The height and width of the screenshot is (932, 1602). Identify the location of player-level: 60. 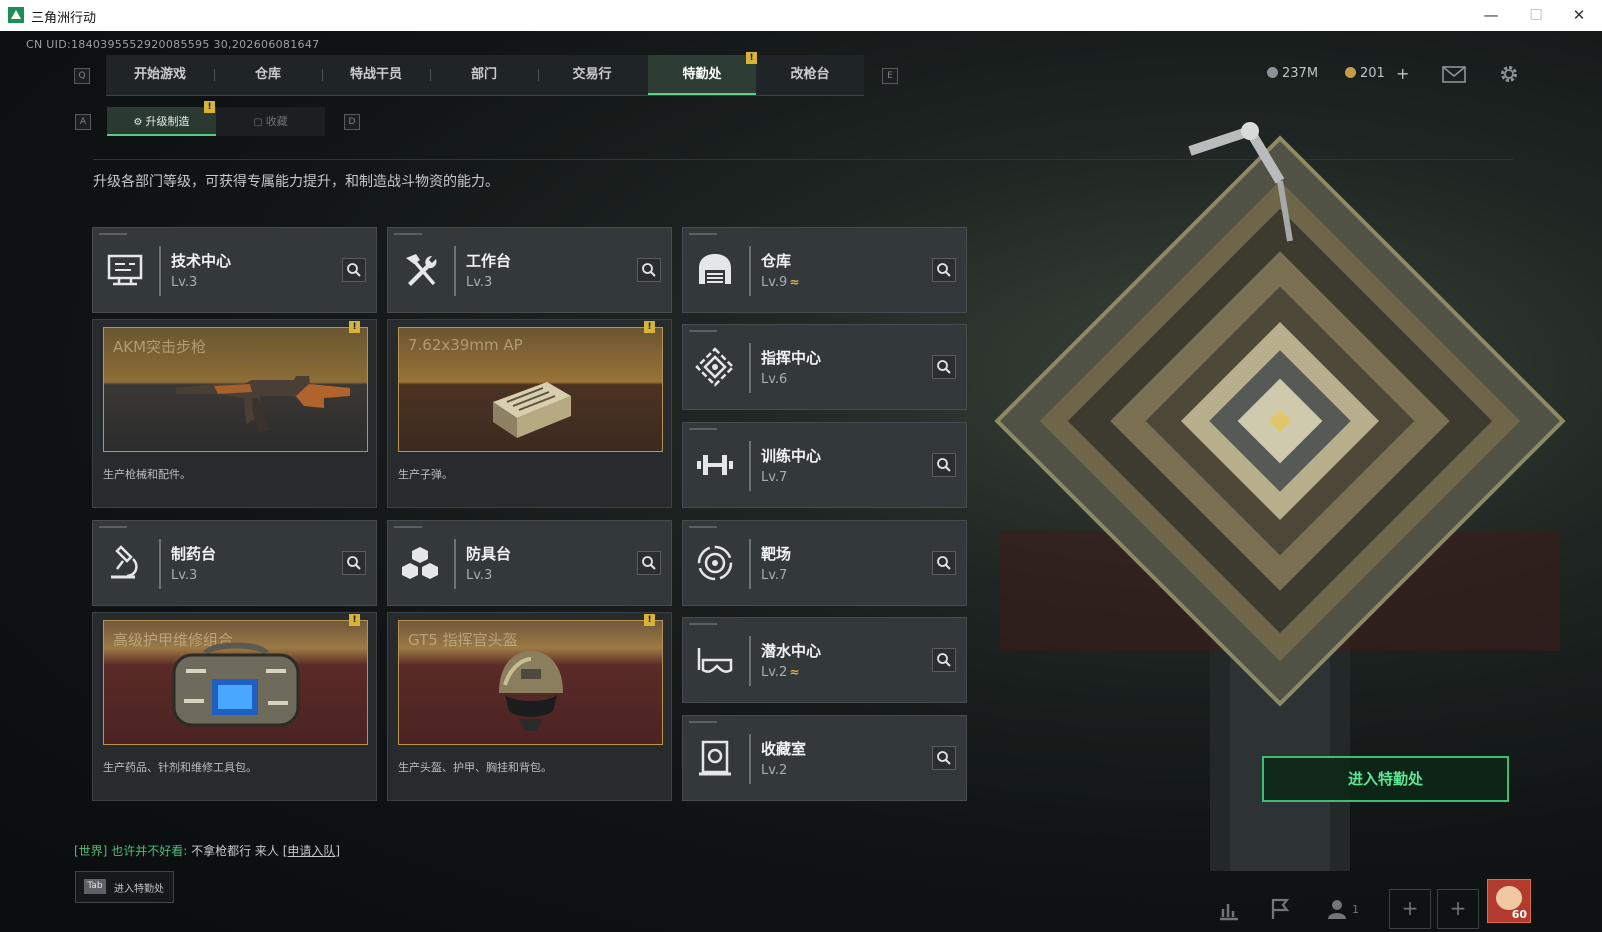
(1519, 914).